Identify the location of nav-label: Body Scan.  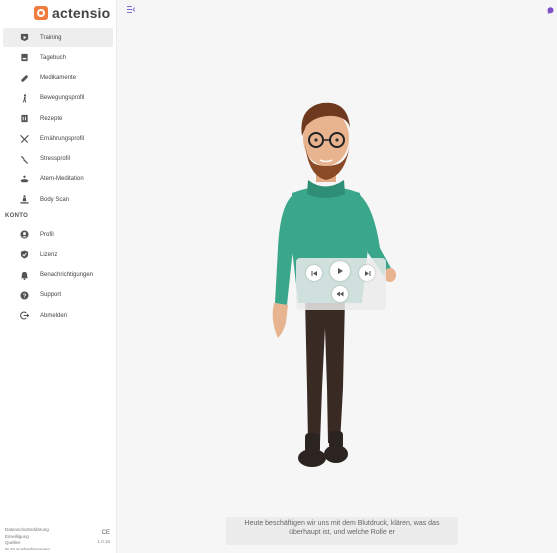
(55, 199).